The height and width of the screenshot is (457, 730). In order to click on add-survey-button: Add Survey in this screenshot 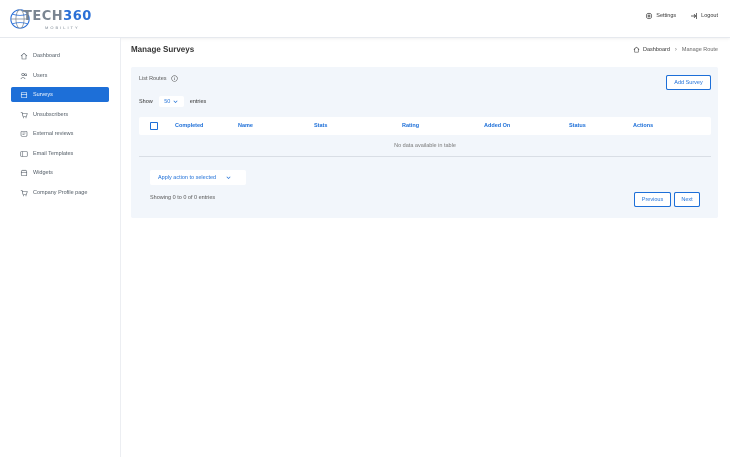, I will do `click(688, 82)`.